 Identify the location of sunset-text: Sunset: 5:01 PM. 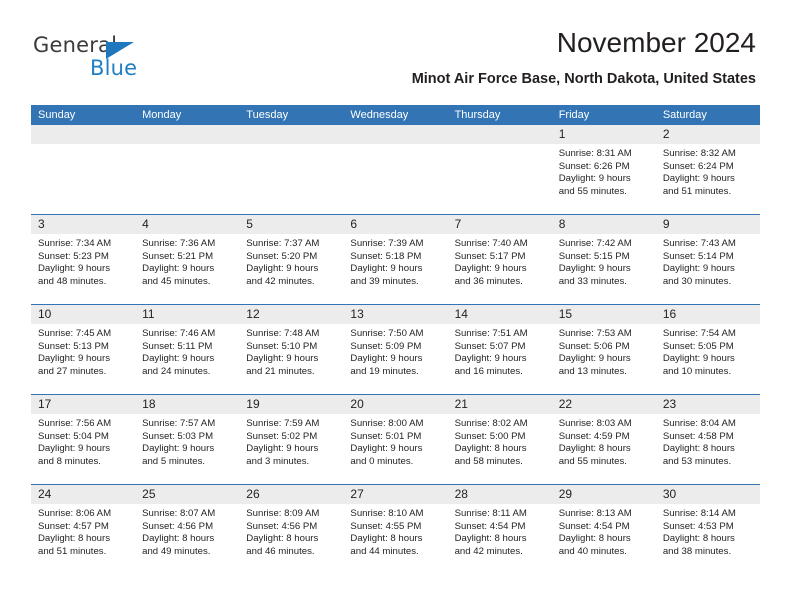
(386, 436).